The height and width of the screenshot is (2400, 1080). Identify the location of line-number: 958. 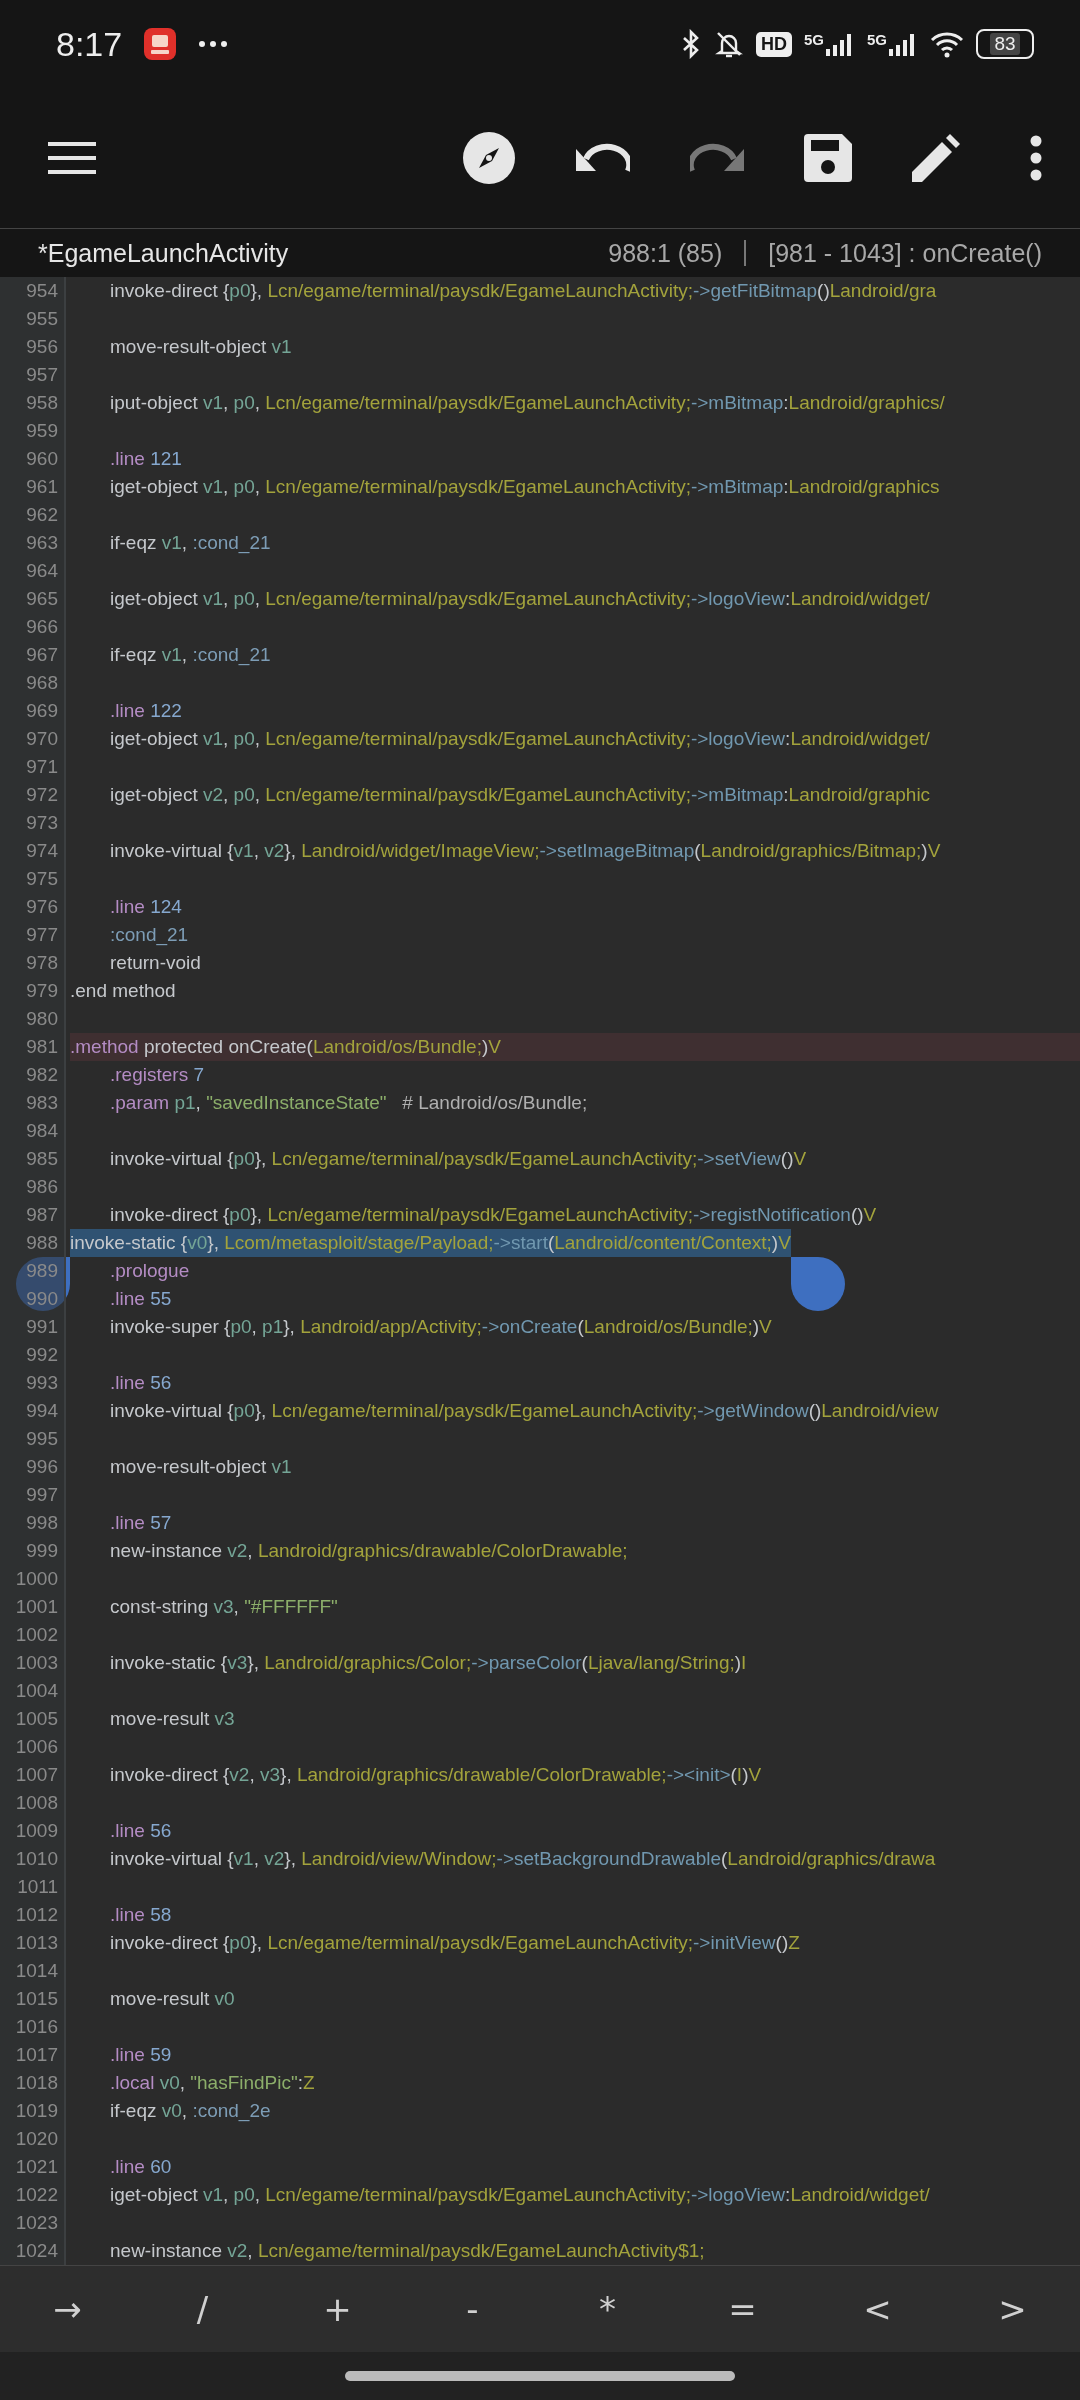
(33, 403).